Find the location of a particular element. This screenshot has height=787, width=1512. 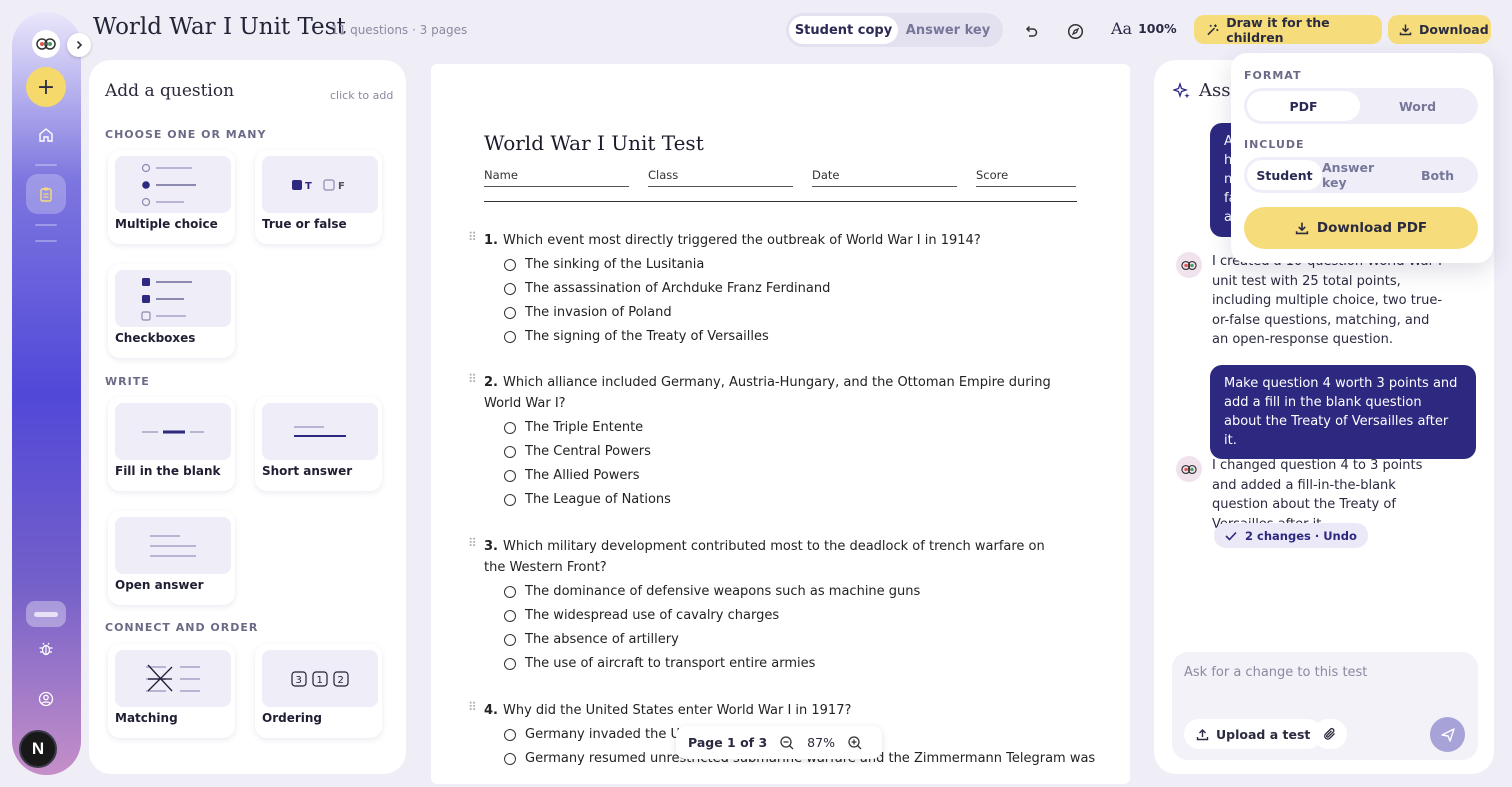

svg-text: 2 is located at coordinates (341, 680).